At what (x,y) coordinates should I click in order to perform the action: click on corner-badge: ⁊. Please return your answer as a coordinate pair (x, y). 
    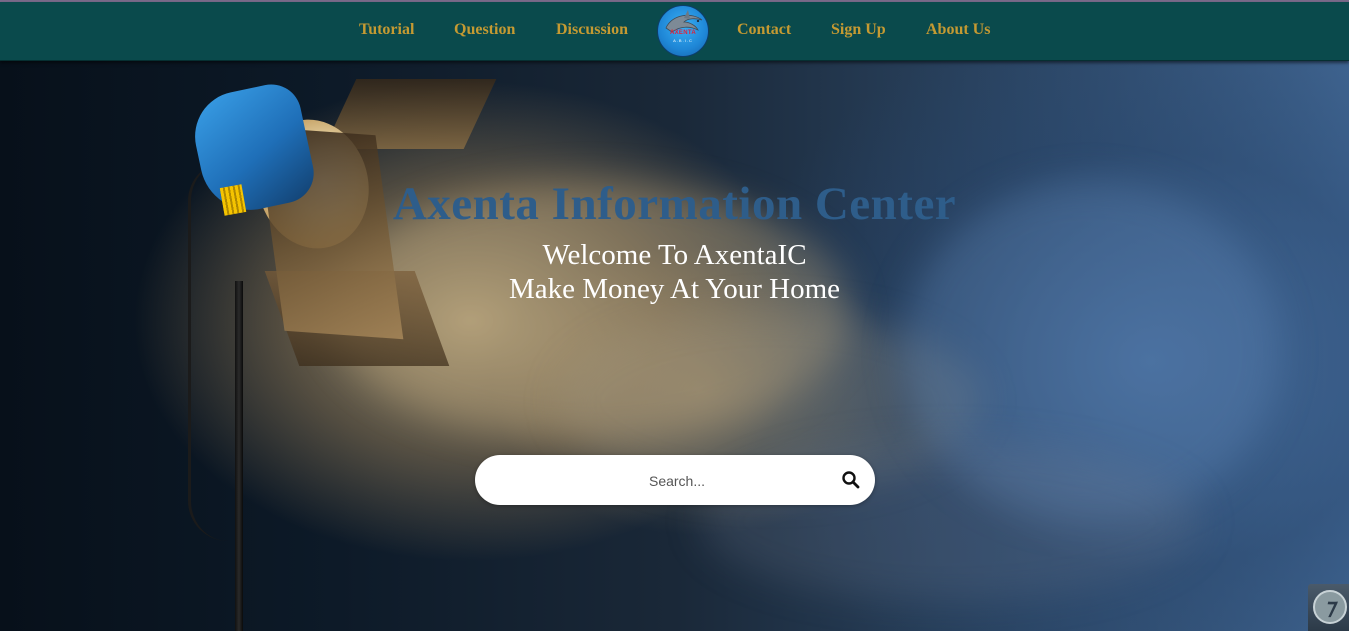
    Looking at the image, I should click on (1328, 607).